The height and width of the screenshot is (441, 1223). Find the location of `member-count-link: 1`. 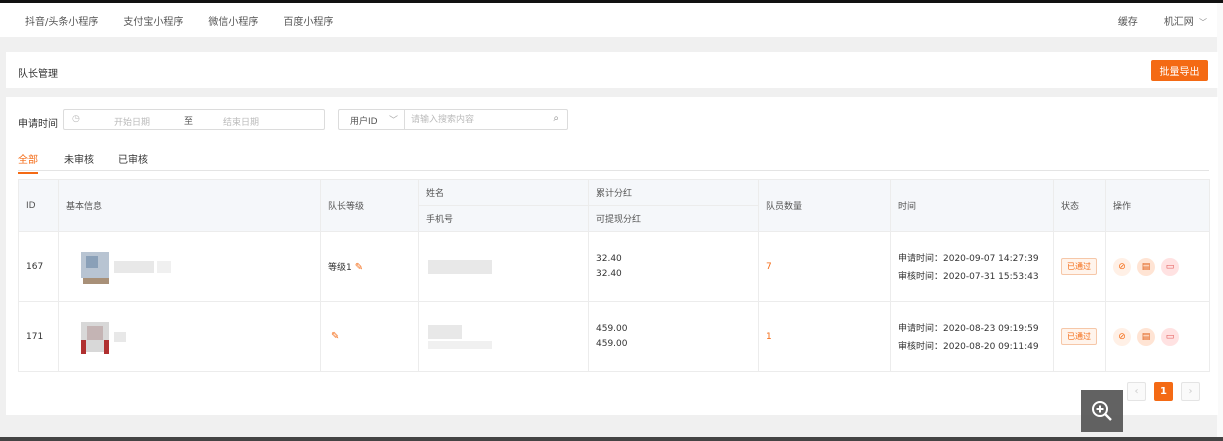

member-count-link: 1 is located at coordinates (769, 337).